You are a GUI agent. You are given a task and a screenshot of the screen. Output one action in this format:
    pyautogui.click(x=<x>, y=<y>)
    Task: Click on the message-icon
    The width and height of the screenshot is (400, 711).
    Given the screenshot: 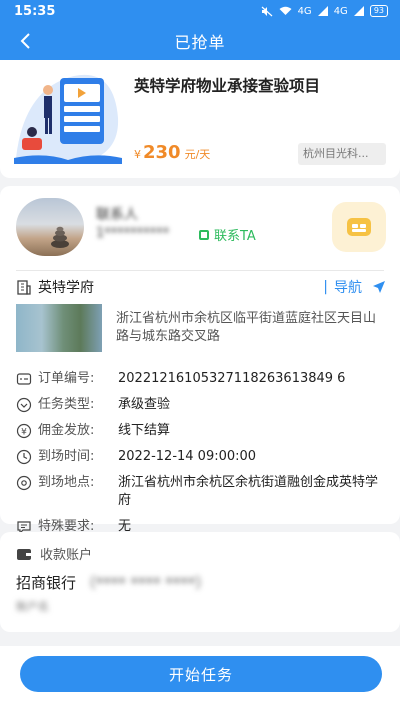 What is the action you would take?
    pyautogui.click(x=359, y=227)
    